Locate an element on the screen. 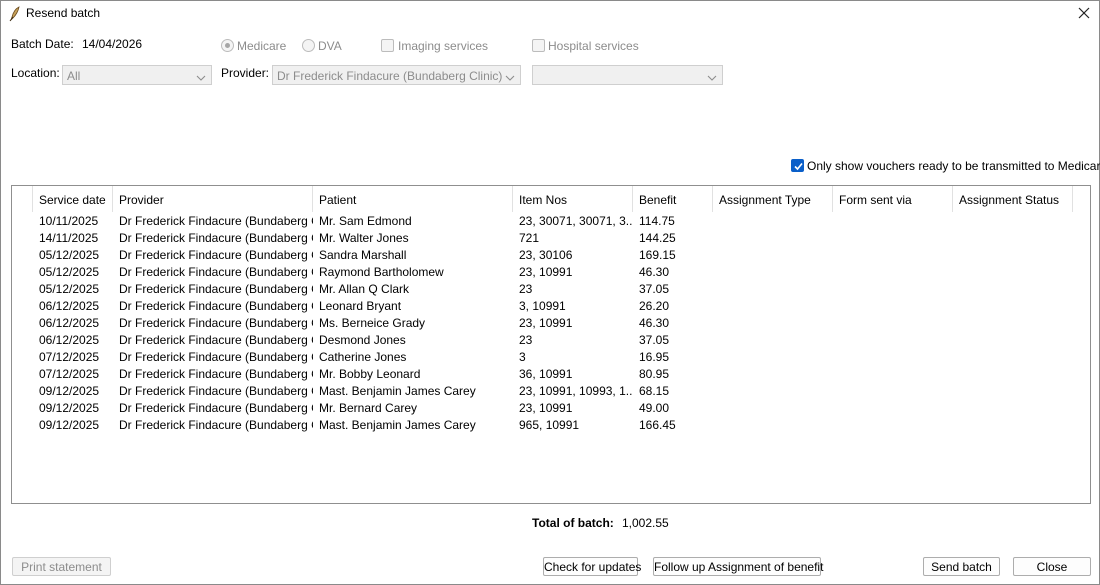 This screenshot has width=1100, height=585. cell-patient: Mr. Bernard Carey is located at coordinates (368, 408).